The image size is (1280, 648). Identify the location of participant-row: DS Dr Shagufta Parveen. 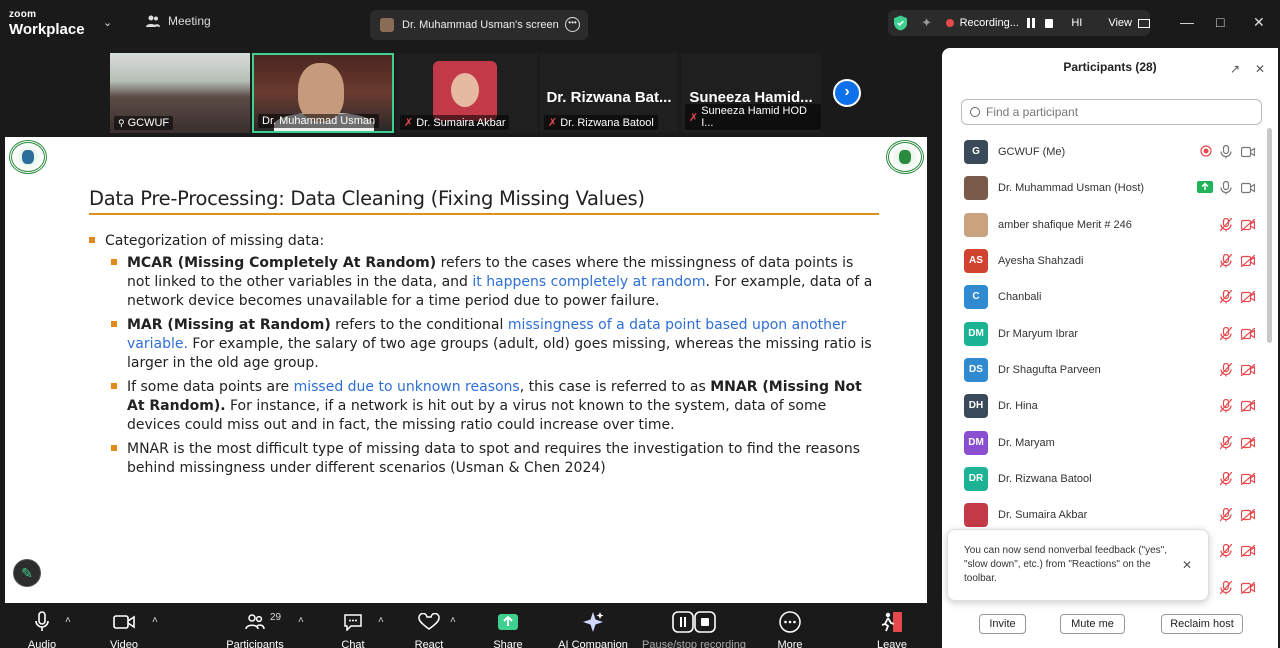
(1105, 370).